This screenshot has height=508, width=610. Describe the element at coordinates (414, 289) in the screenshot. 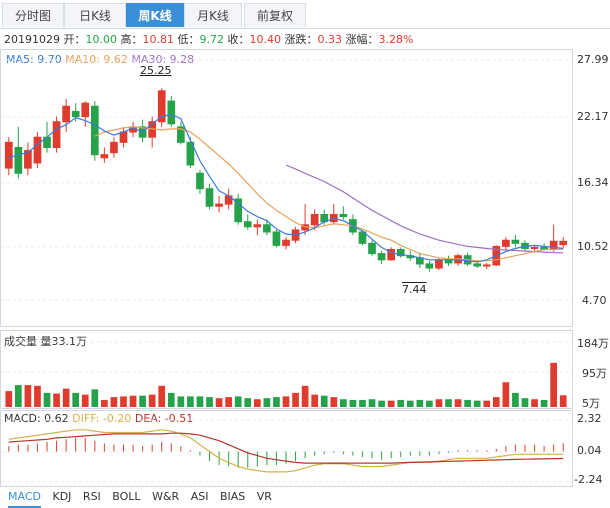

I see `price-low-mark: 7.44` at that location.